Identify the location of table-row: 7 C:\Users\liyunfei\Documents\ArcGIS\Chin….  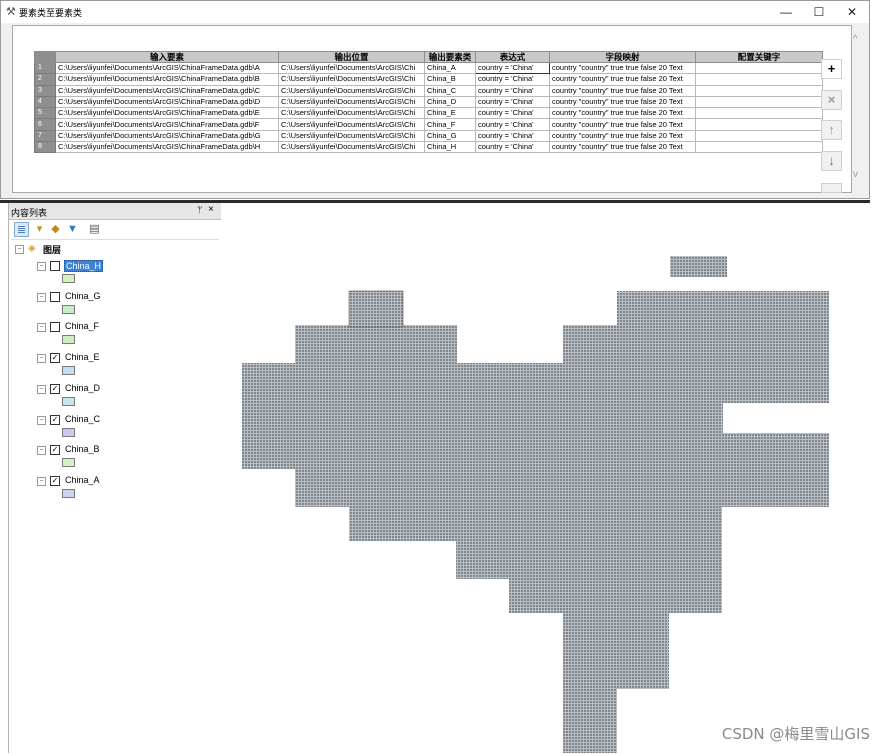
(428, 136).